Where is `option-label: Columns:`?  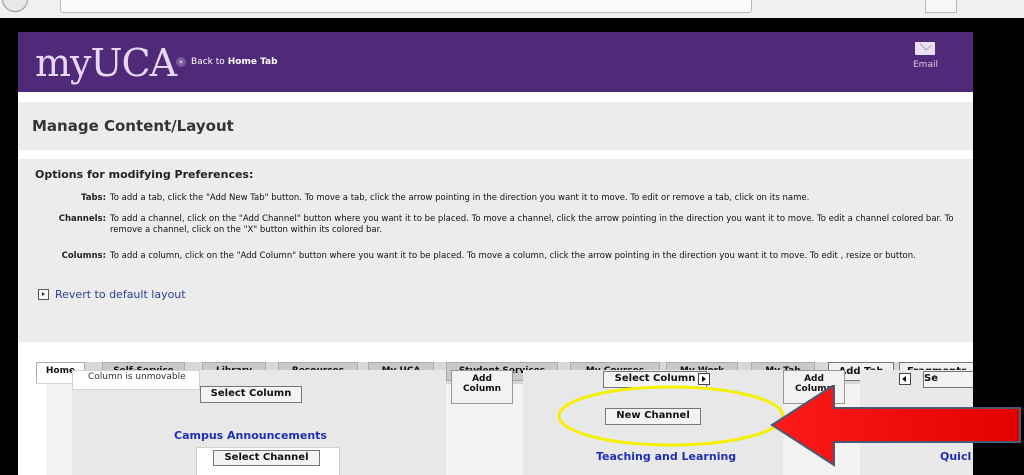 option-label: Columns: is located at coordinates (83, 256).